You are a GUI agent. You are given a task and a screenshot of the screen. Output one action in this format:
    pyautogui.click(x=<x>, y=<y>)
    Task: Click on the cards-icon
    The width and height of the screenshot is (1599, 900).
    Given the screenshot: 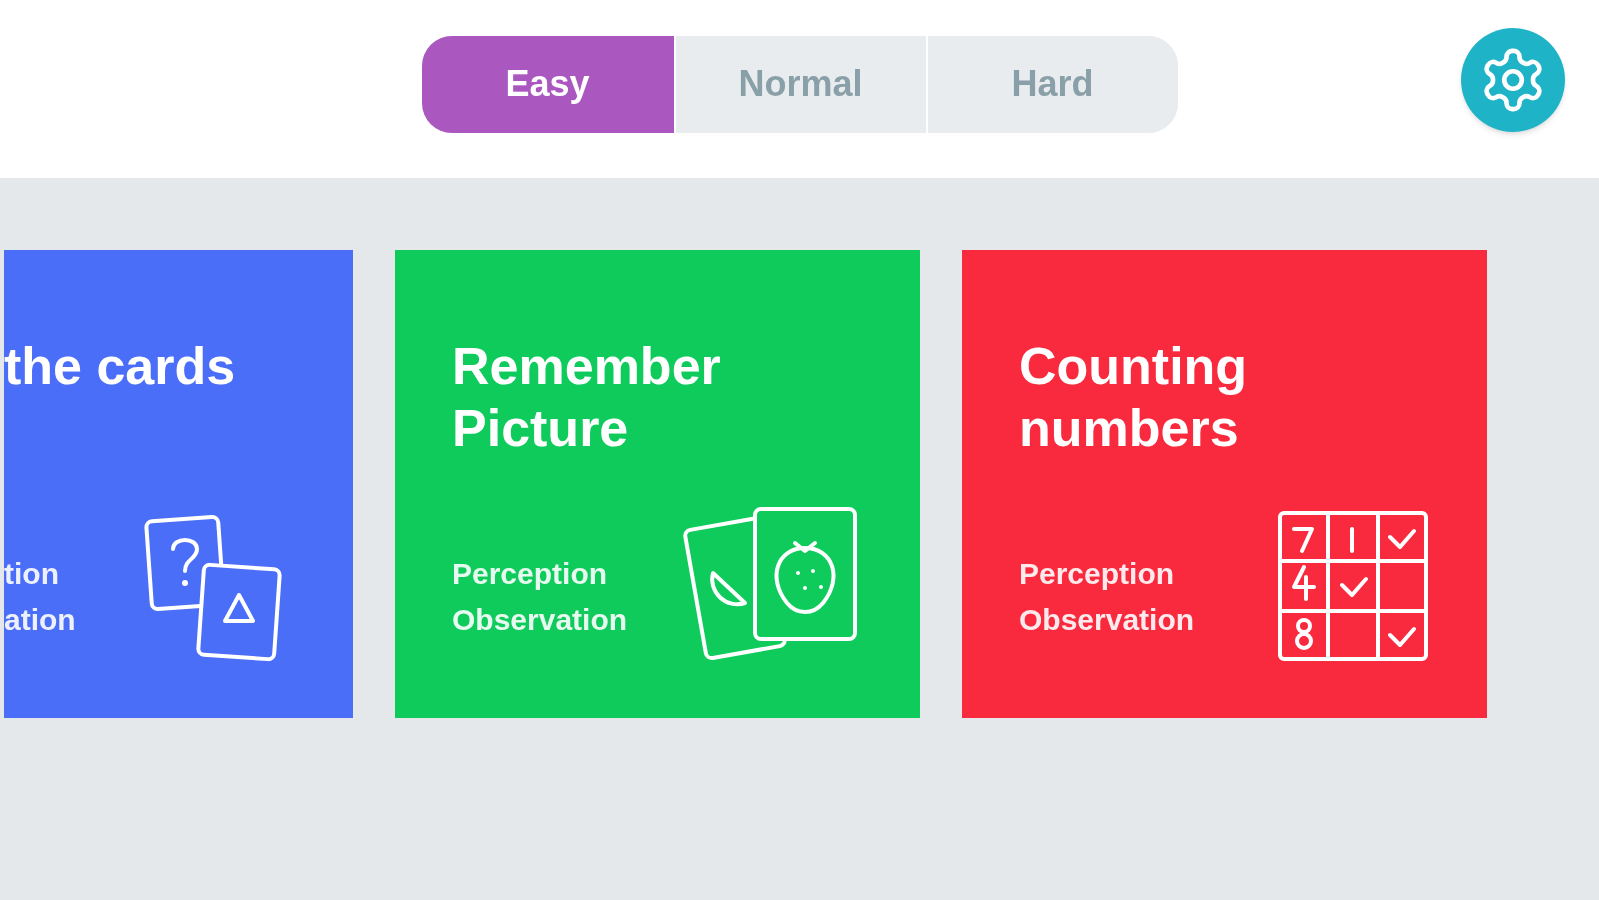 What is the action you would take?
    pyautogui.click(x=213, y=588)
    